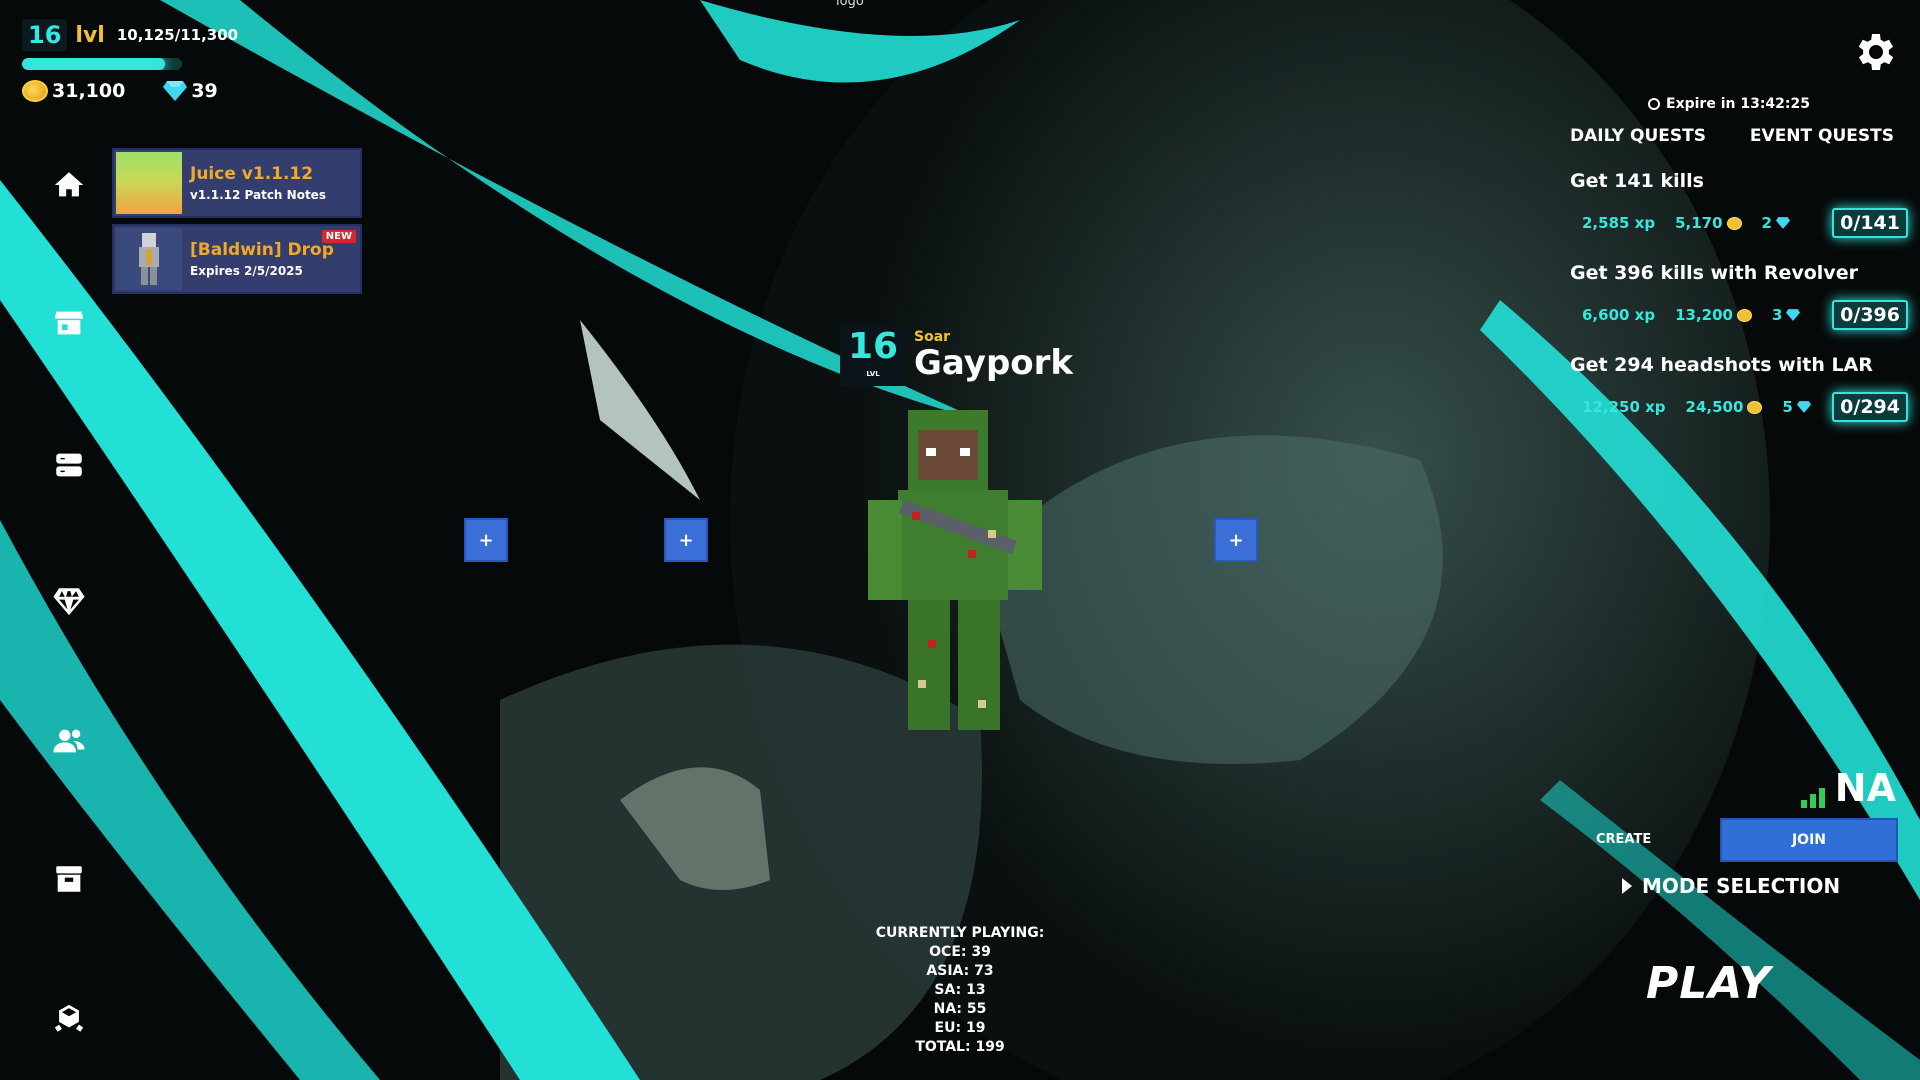  I want to click on nav-store-button, so click(69, 323).